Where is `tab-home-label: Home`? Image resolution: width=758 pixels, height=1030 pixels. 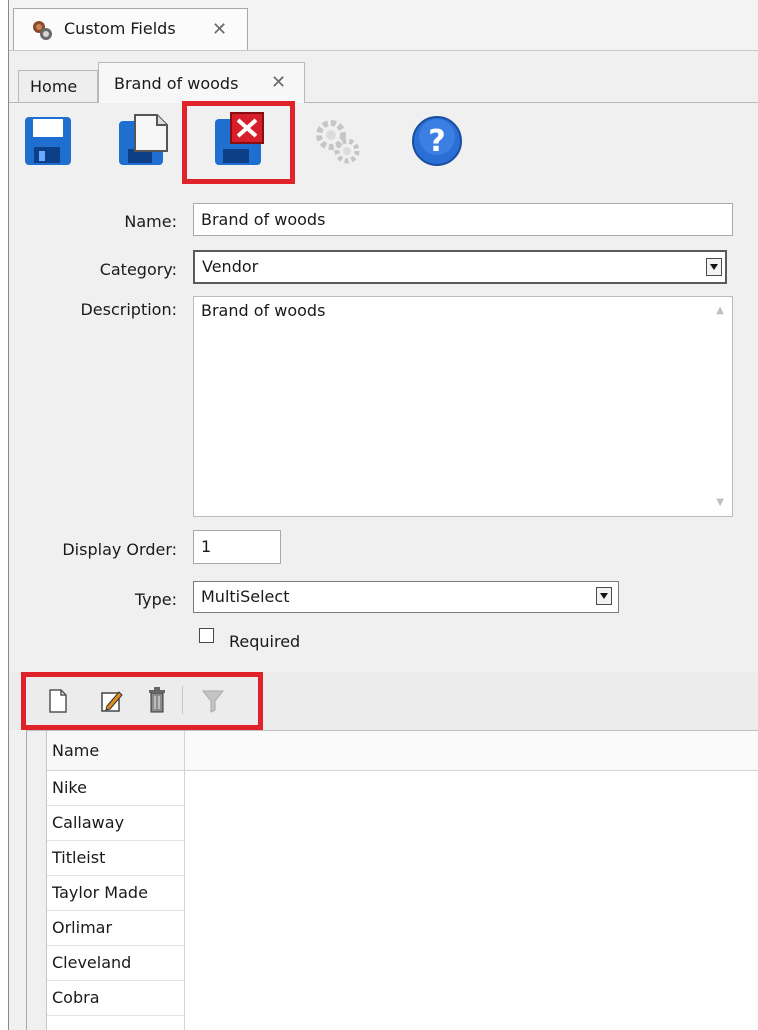
tab-home-label: Home is located at coordinates (54, 86).